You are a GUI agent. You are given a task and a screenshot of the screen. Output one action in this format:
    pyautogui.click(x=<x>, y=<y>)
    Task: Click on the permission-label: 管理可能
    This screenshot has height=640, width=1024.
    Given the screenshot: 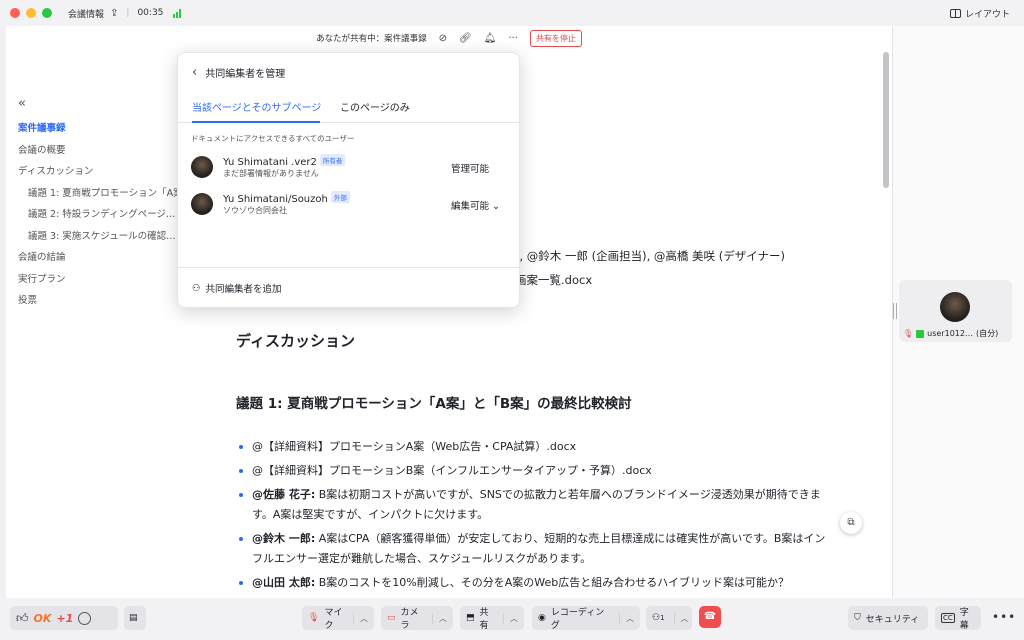 What is the action you would take?
    pyautogui.click(x=470, y=169)
    